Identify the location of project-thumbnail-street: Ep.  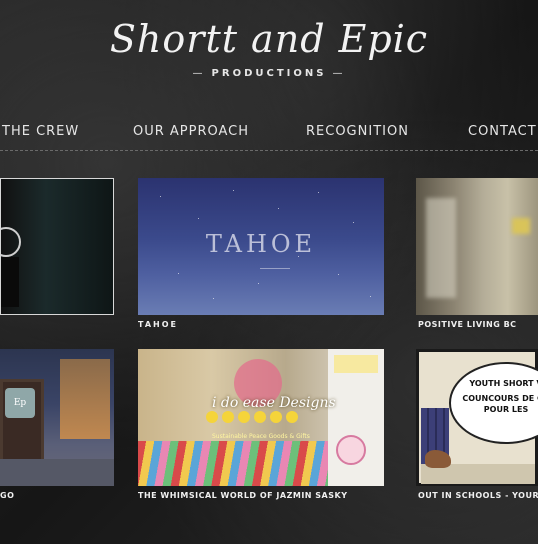
(57, 417).